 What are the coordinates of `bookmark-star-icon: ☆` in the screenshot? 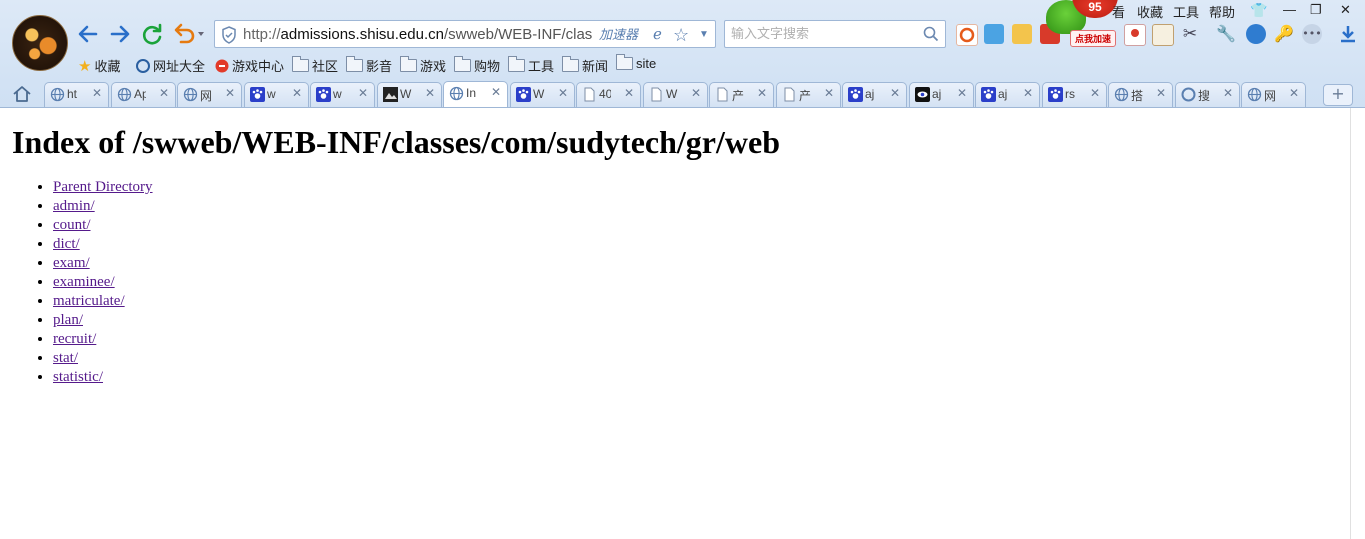 It's located at (681, 35).